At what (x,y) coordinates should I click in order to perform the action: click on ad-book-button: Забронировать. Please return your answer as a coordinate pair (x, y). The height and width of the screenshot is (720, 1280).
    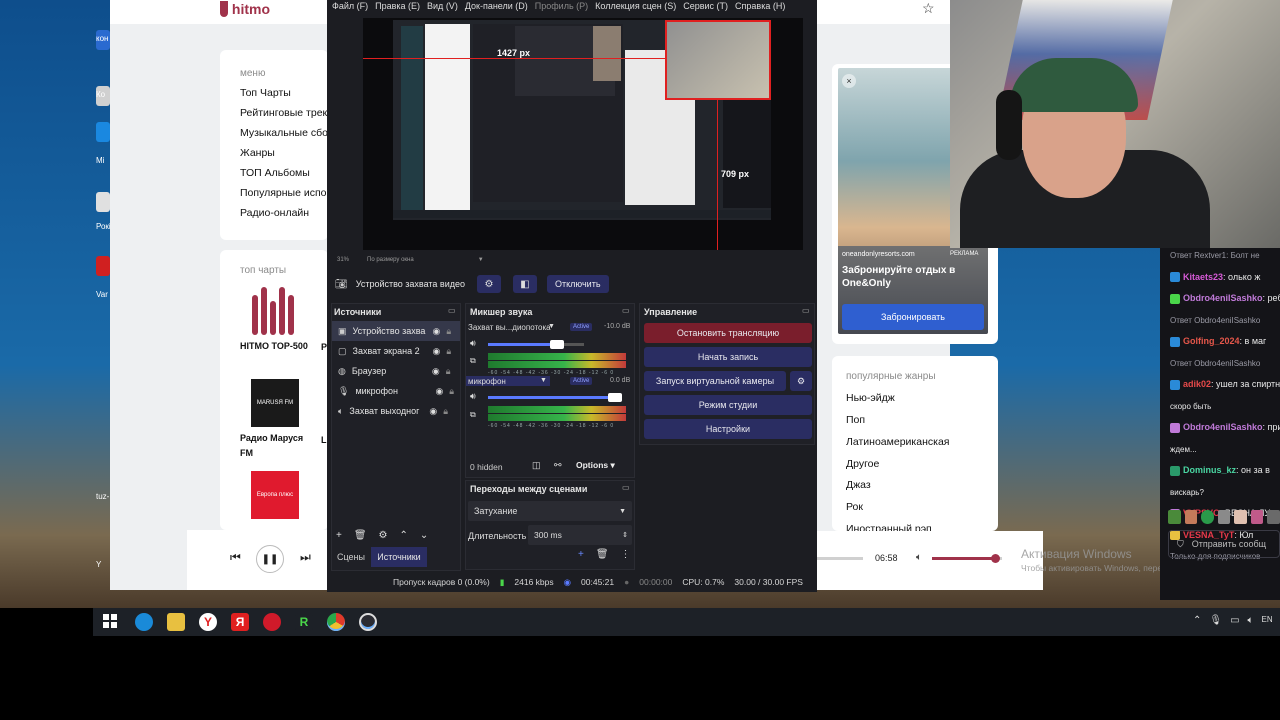
    Looking at the image, I should click on (913, 317).